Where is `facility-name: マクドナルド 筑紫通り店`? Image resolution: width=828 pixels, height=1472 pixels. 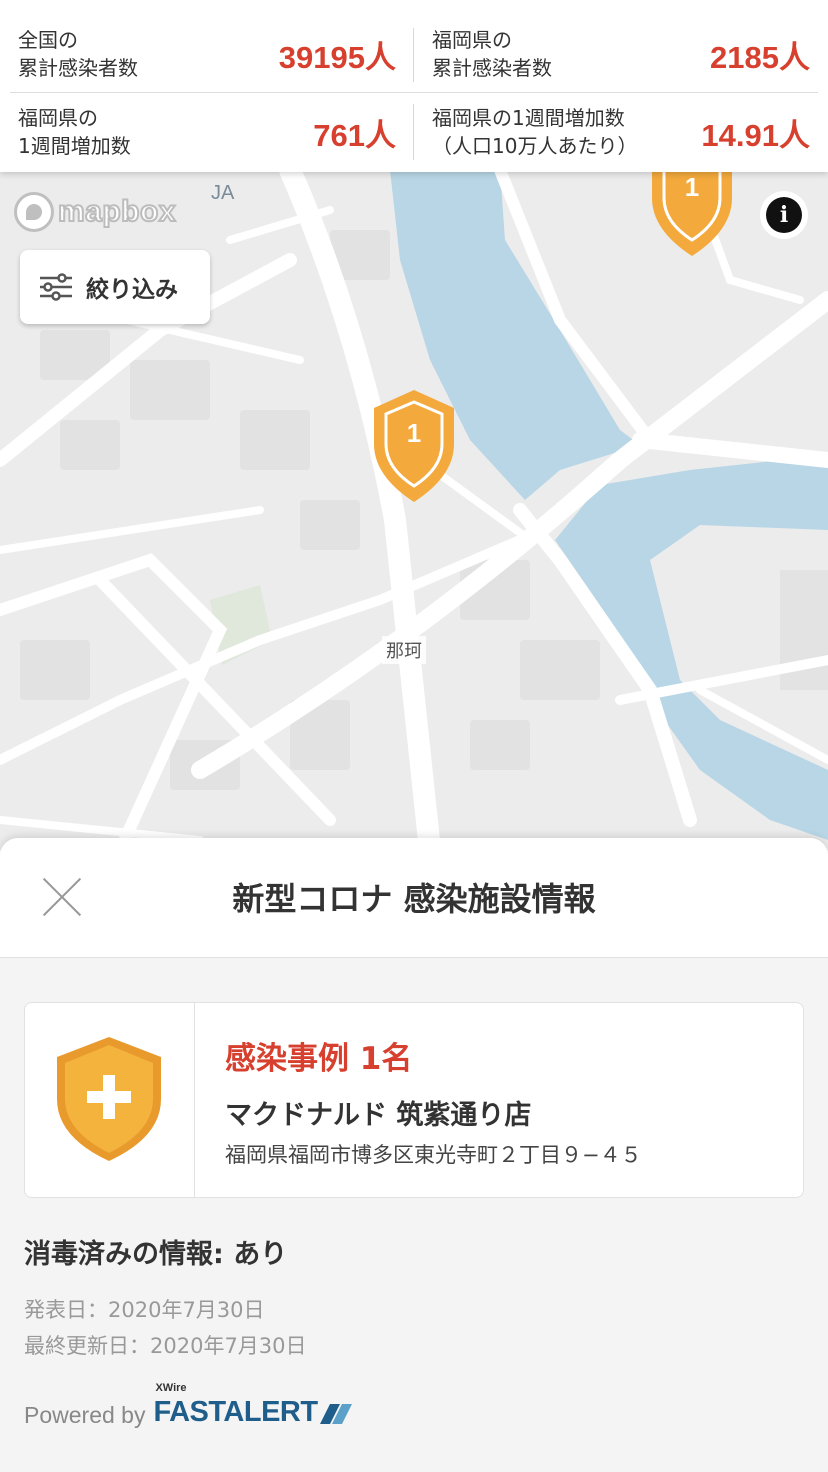
facility-name: マクドナルド 筑紫通り店 is located at coordinates (378, 1115).